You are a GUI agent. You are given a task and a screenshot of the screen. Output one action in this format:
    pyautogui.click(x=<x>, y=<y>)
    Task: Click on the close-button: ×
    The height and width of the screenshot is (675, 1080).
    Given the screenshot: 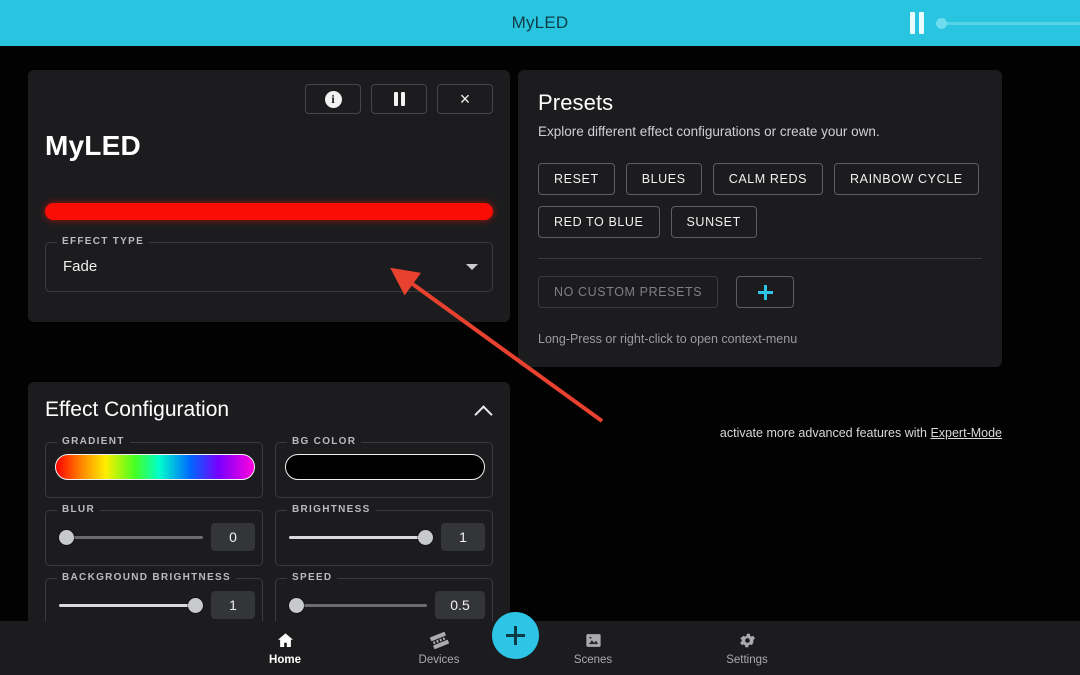 What is the action you would take?
    pyautogui.click(x=465, y=99)
    